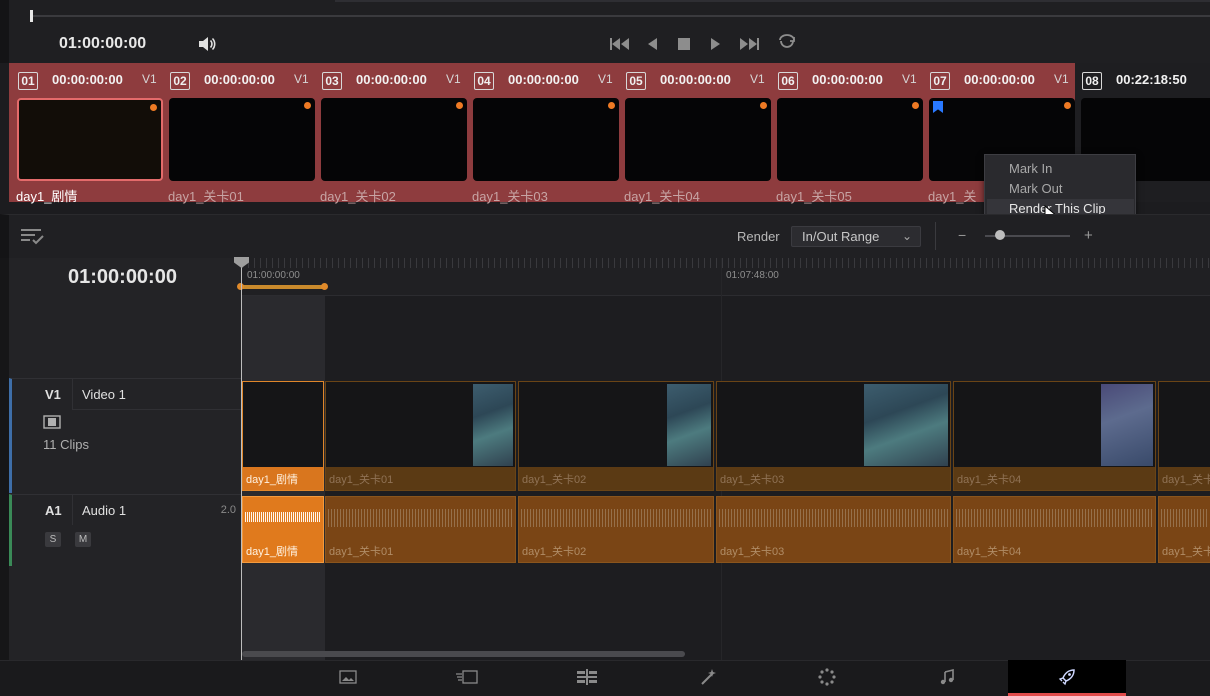  I want to click on zoom-out-button: −, so click(962, 235).